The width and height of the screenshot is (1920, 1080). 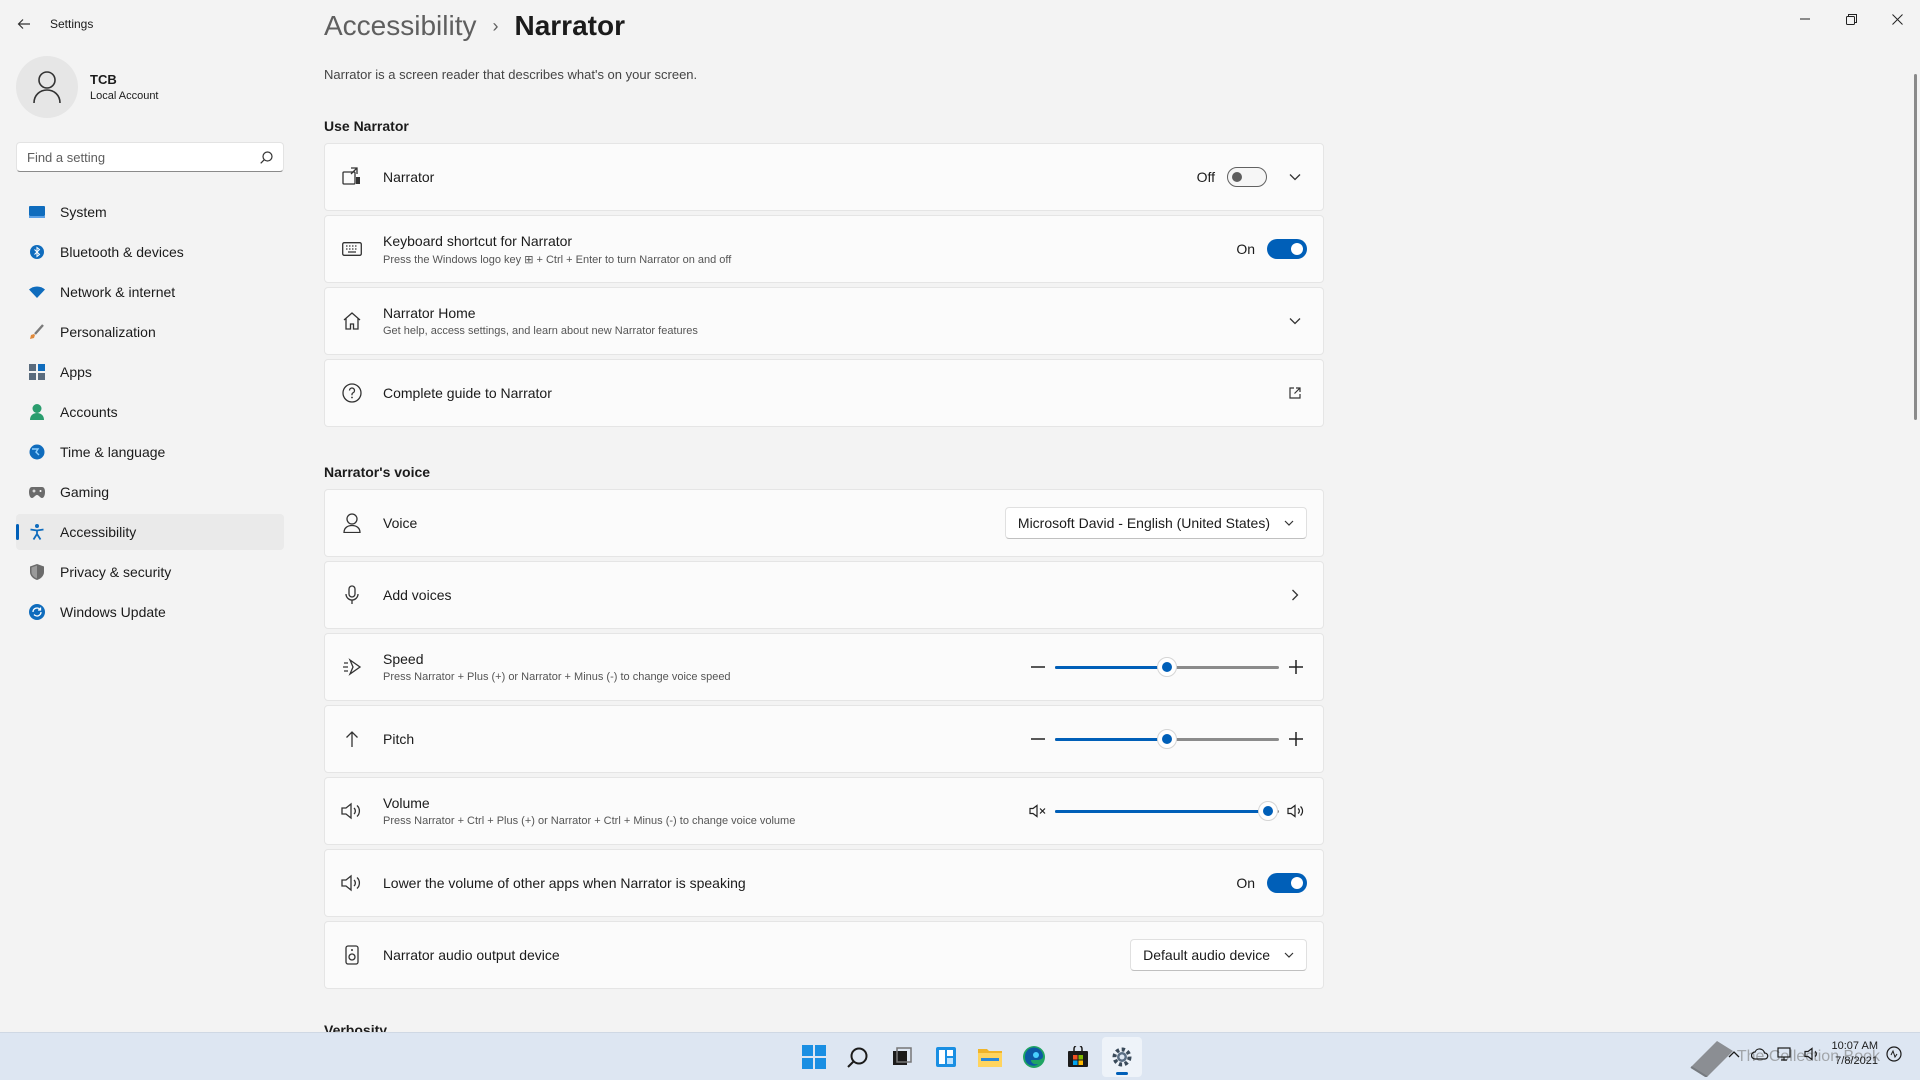 What do you see at coordinates (150, 212) in the screenshot?
I see `sidebar-item-system: System` at bounding box center [150, 212].